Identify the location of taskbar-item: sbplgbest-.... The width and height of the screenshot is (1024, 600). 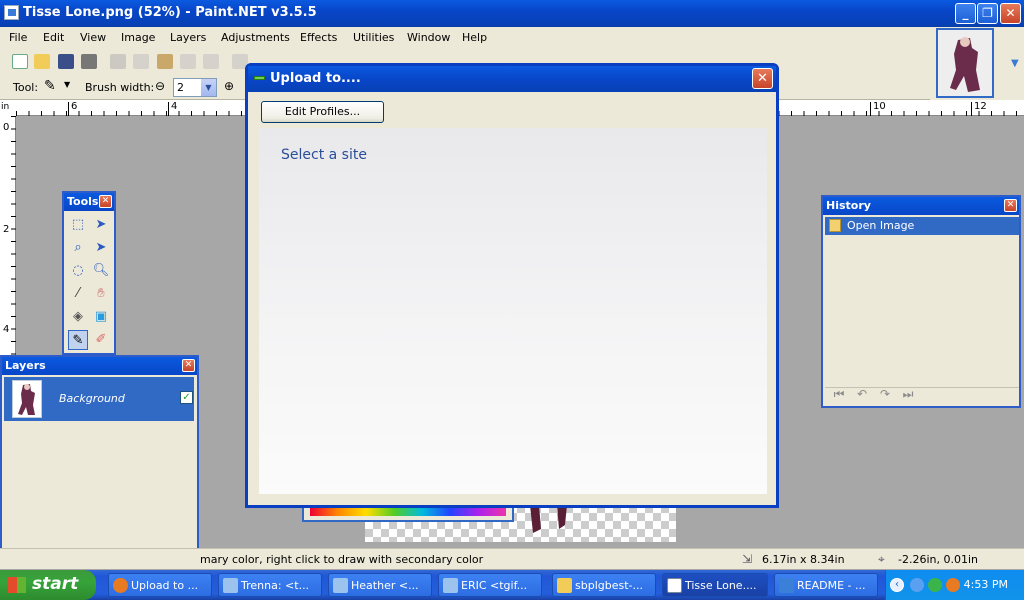
(604, 585).